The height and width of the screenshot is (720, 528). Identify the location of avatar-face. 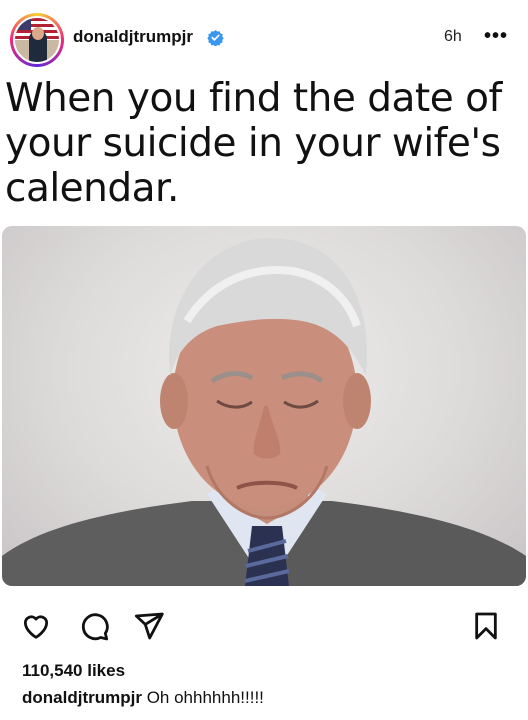
(38, 33).